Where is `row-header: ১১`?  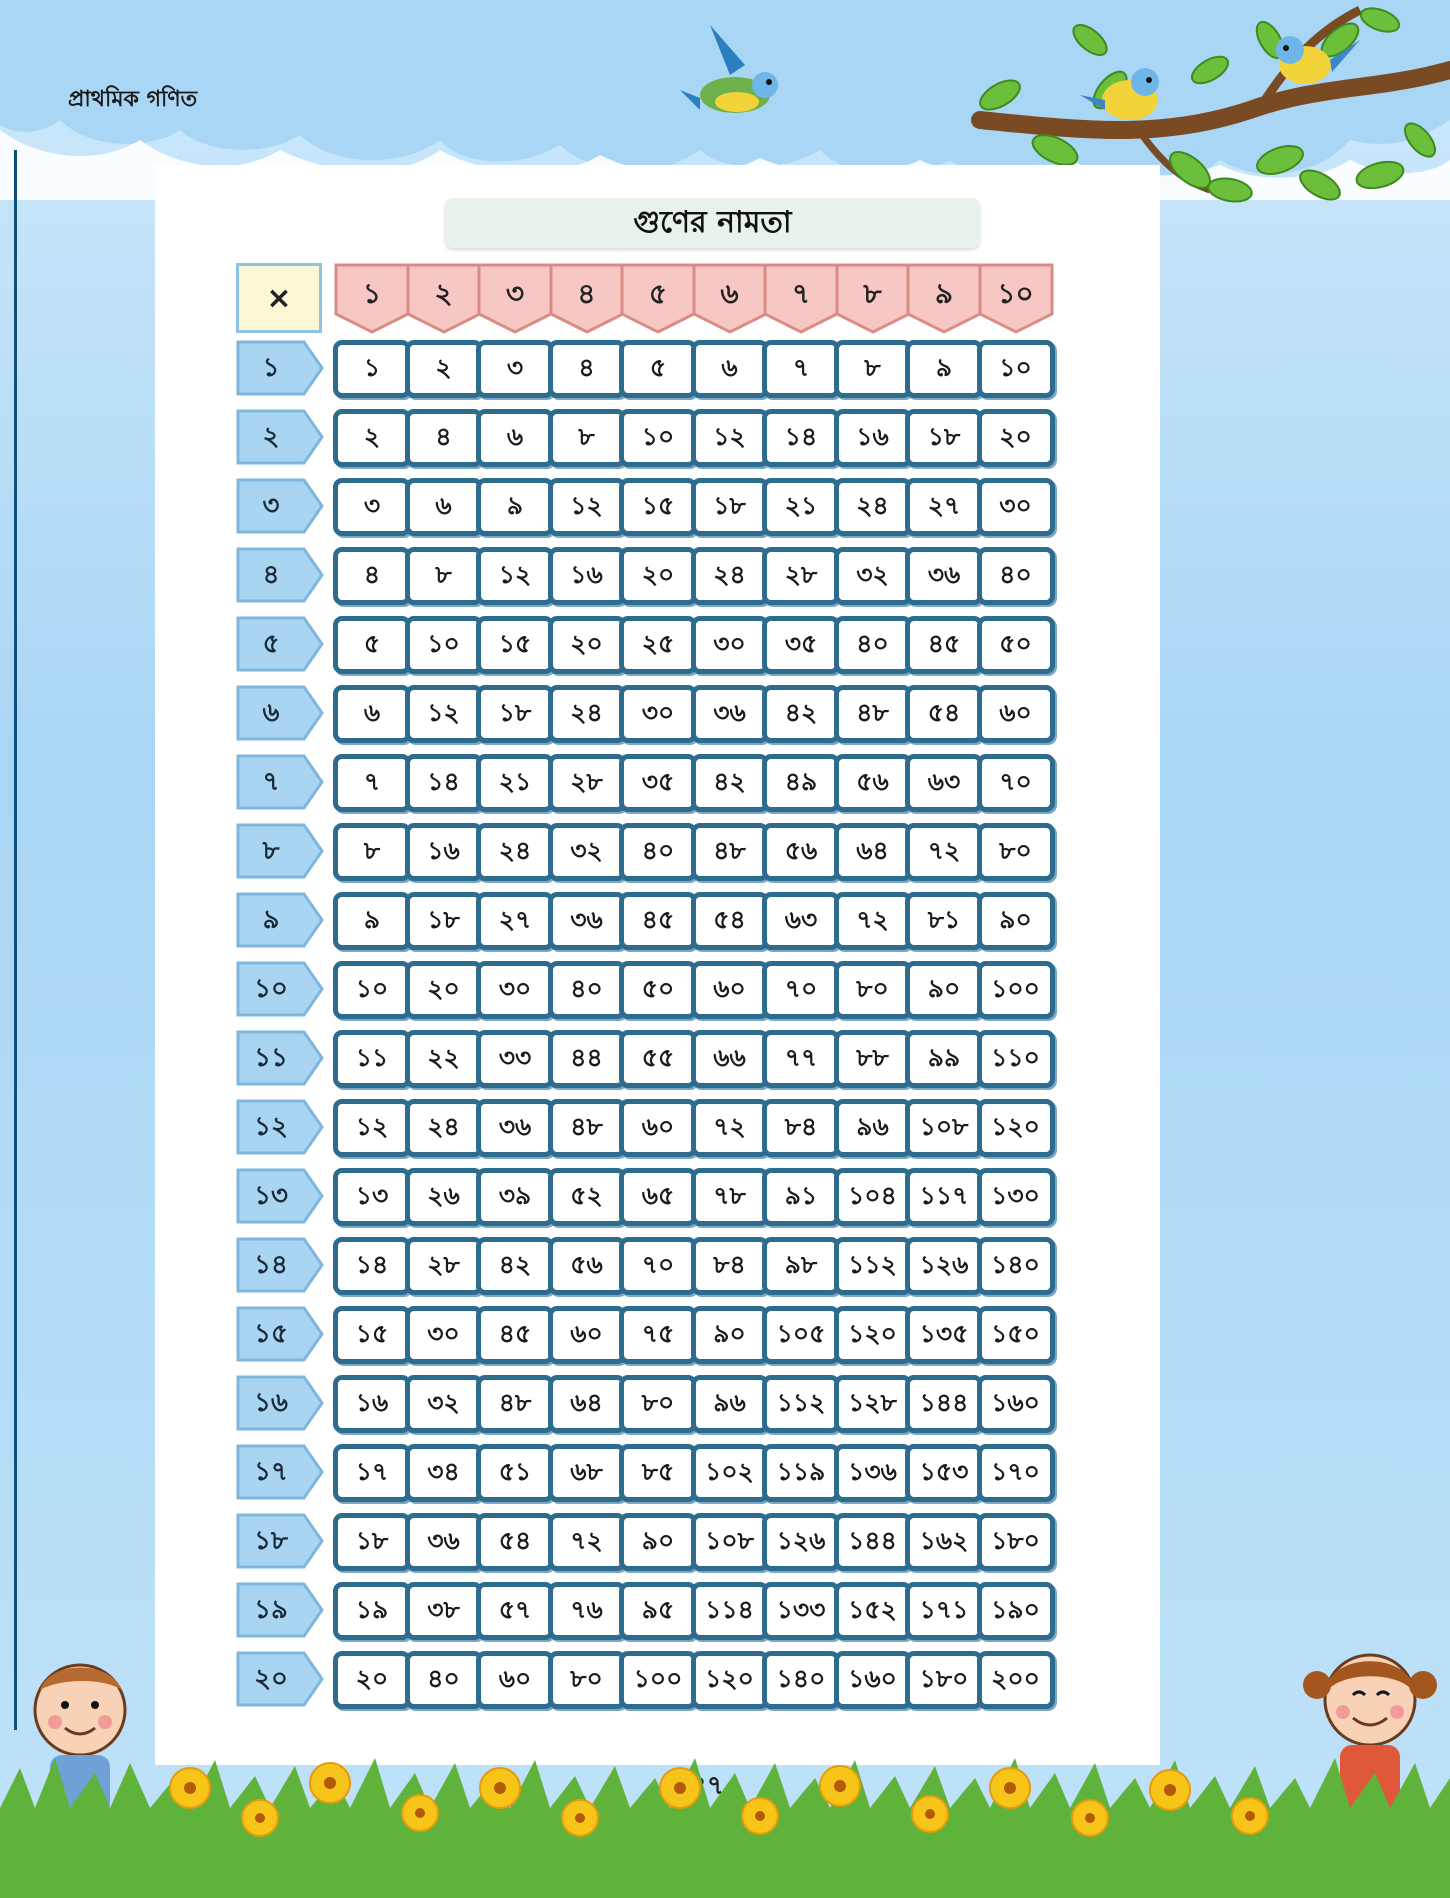
row-header: ১১ is located at coordinates (281, 1058).